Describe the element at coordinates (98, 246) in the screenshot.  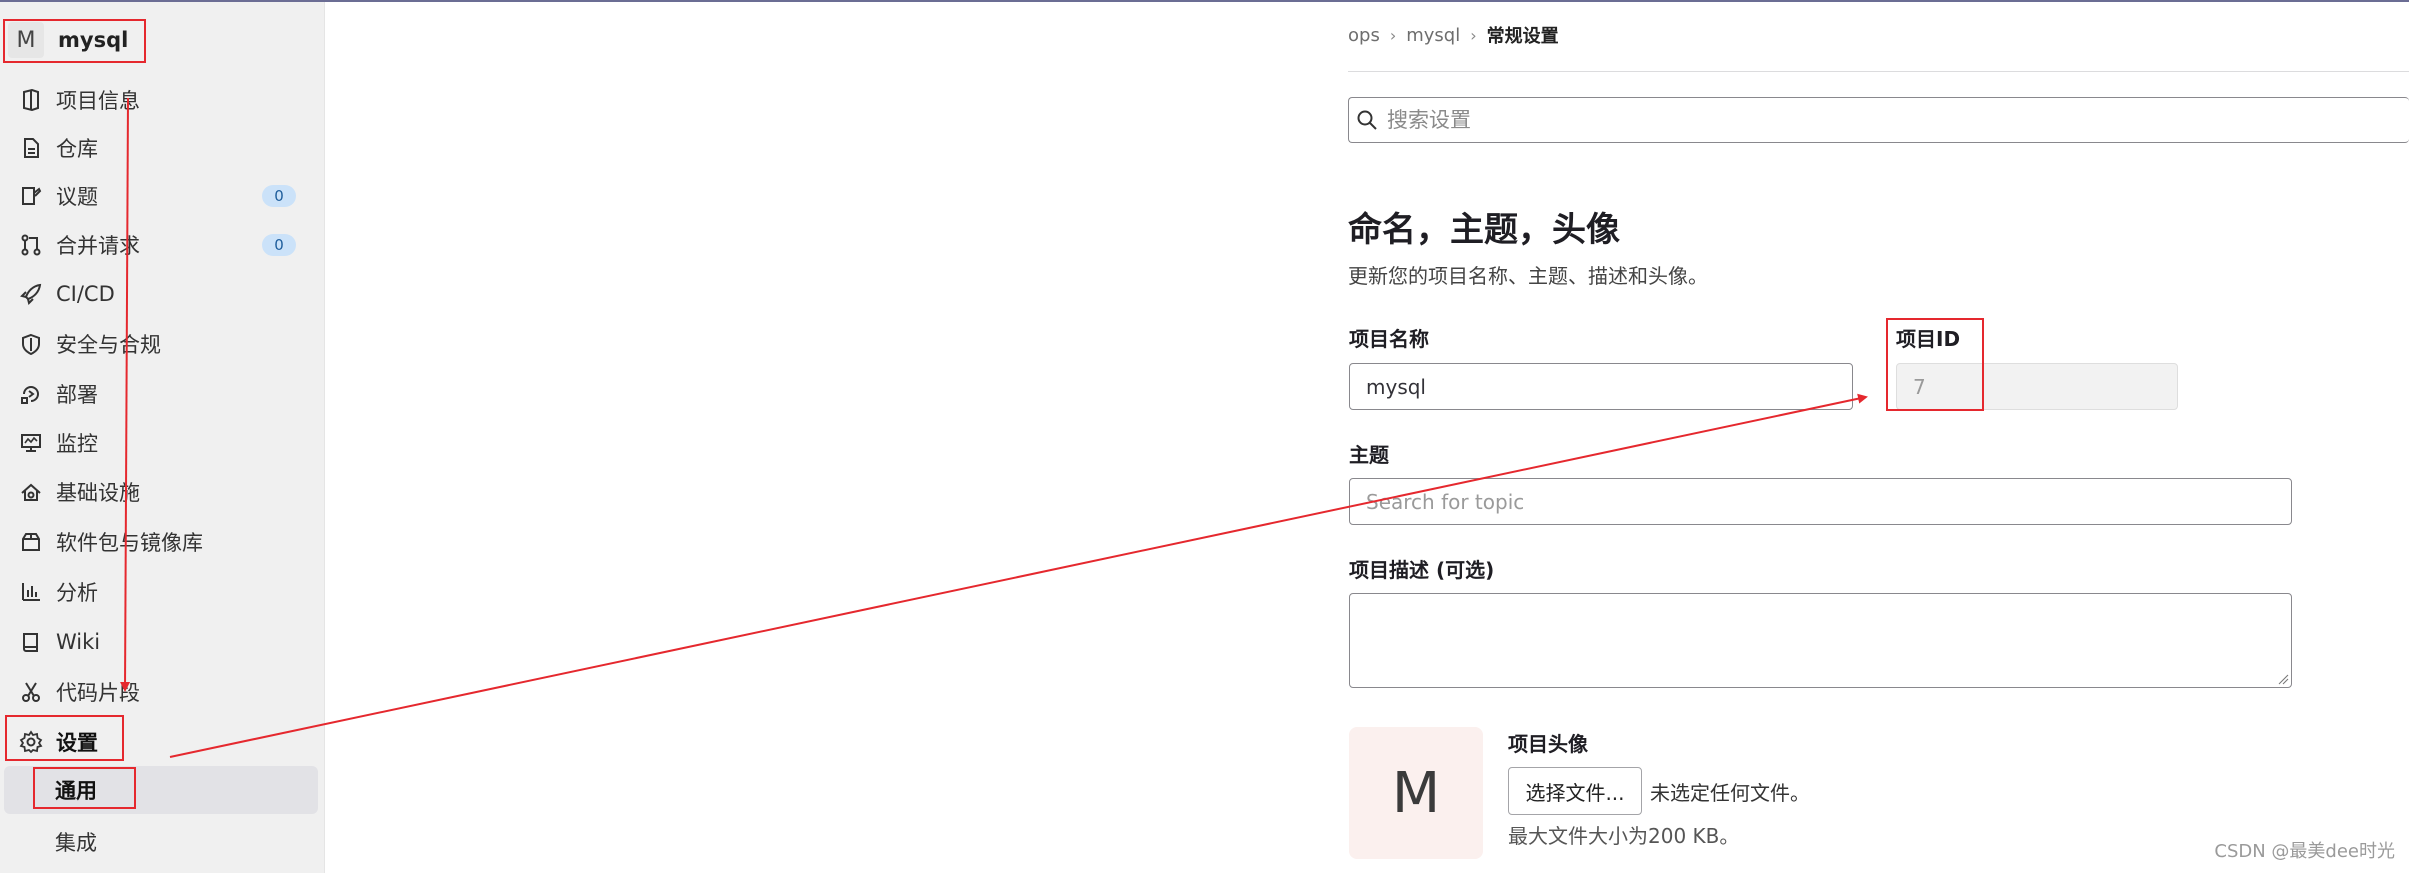
I see `sidebar-item-label: 合并请求` at that location.